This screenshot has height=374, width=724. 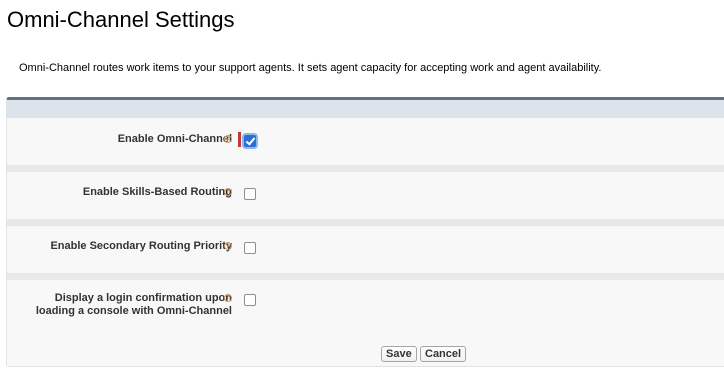 What do you see at coordinates (365, 109) in the screenshot?
I see `panel-header` at bounding box center [365, 109].